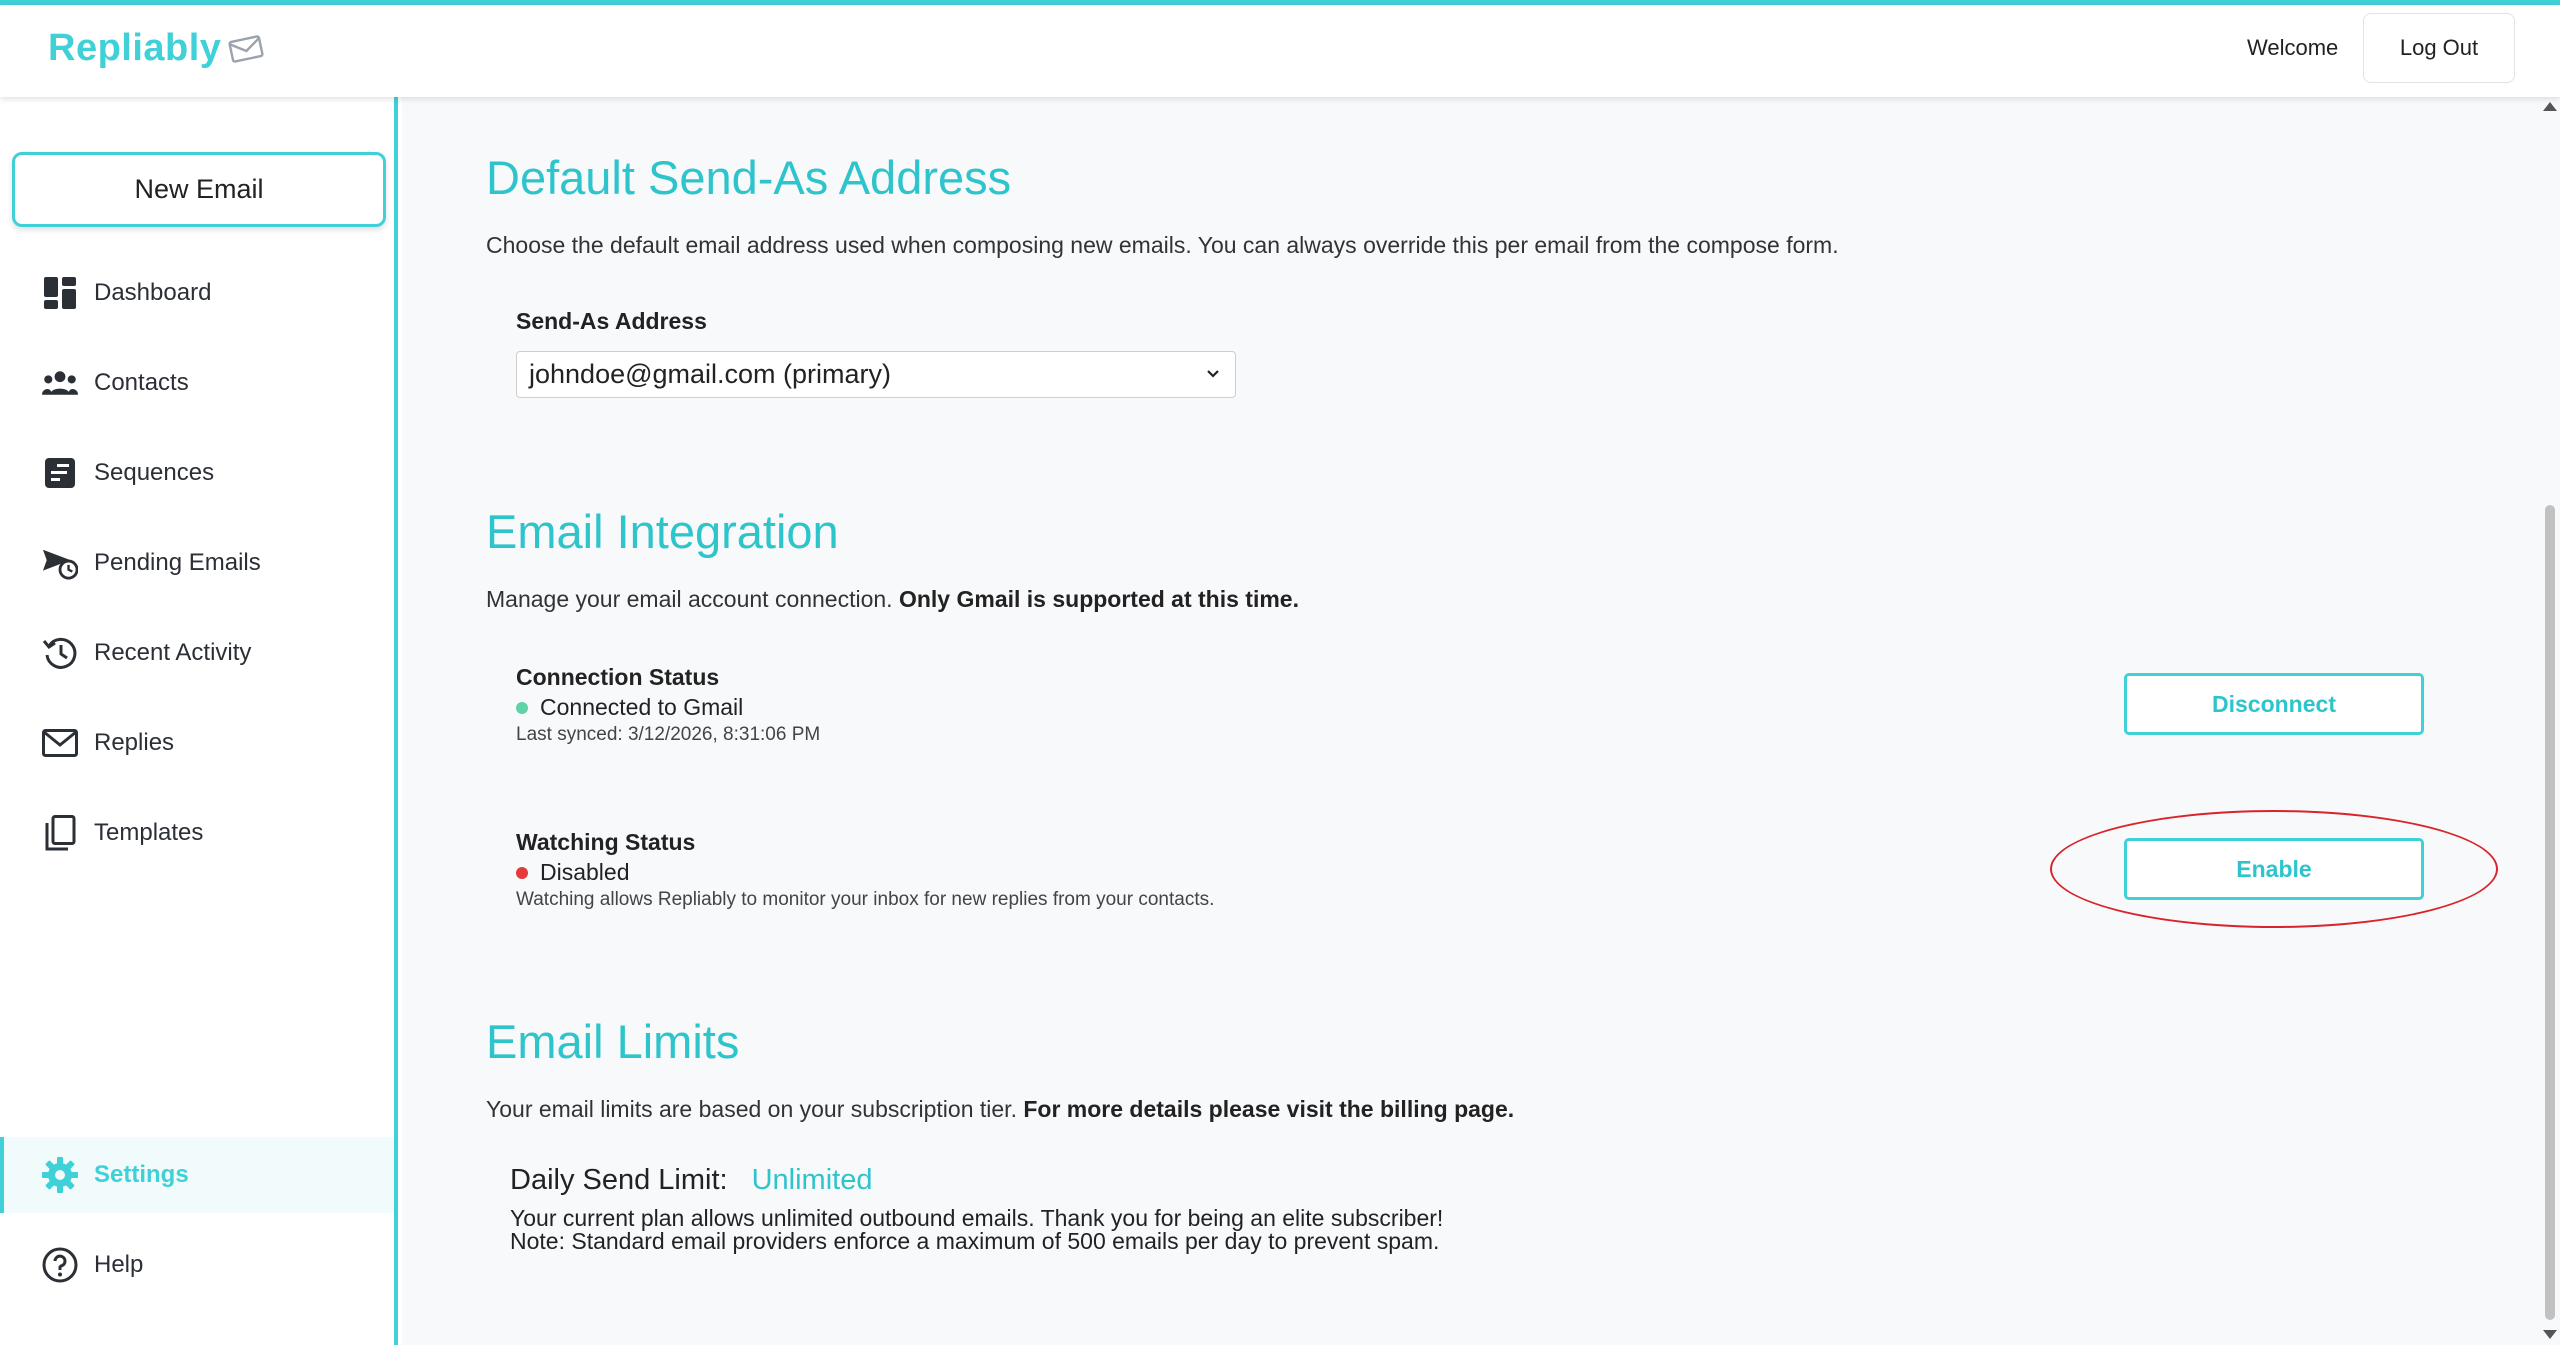 The image size is (2560, 1345). What do you see at coordinates (197, 1175) in the screenshot?
I see `sidebar-item-settings: Settings` at bounding box center [197, 1175].